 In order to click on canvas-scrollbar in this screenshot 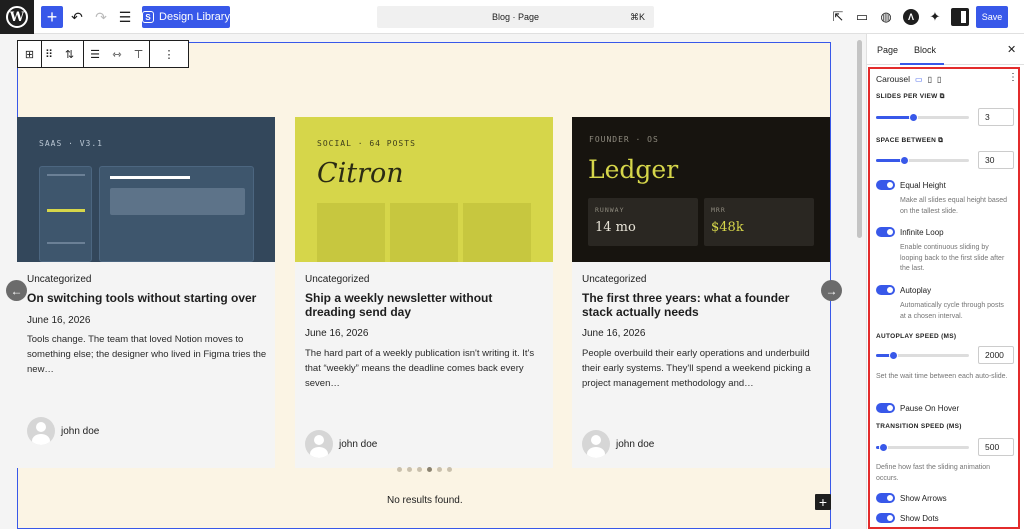, I will do `click(859, 139)`.